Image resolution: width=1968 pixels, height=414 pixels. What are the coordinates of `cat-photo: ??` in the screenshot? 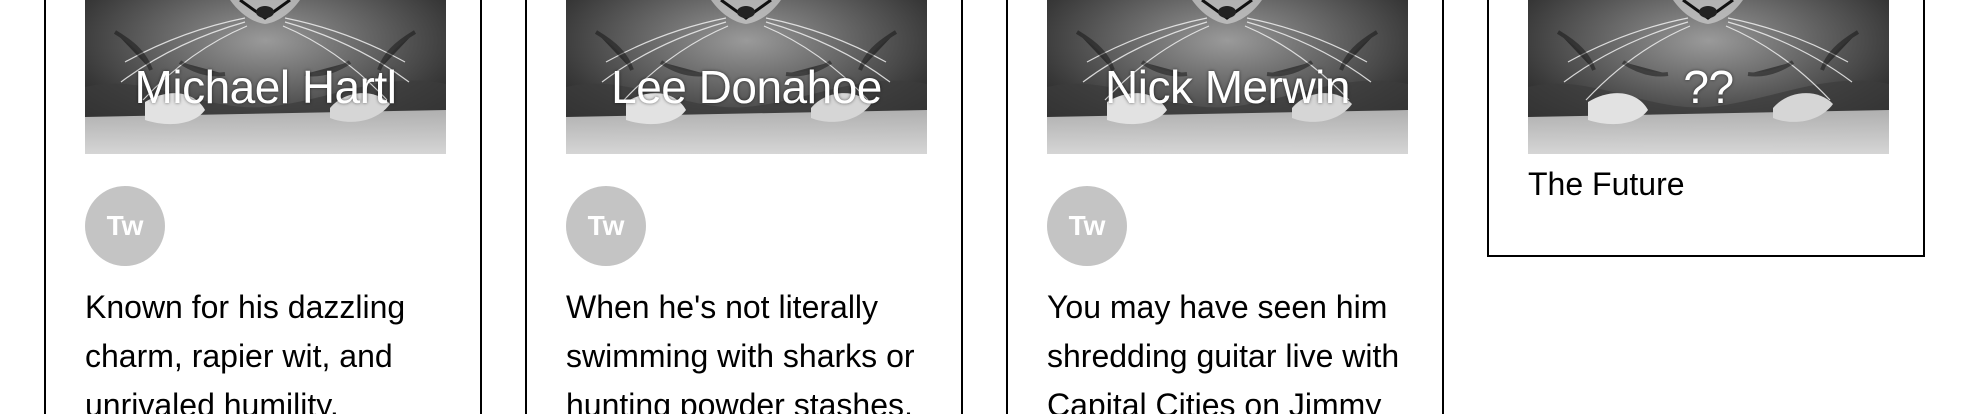 It's located at (1708, 77).